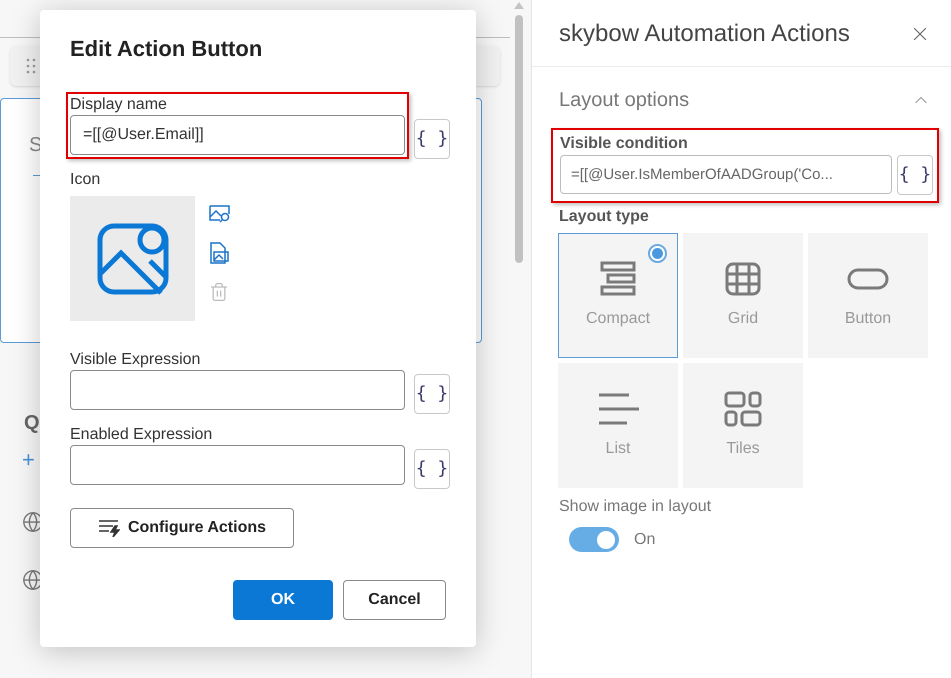 The image size is (951, 678). What do you see at coordinates (618, 278) in the screenshot?
I see `stacked-bars-icon` at bounding box center [618, 278].